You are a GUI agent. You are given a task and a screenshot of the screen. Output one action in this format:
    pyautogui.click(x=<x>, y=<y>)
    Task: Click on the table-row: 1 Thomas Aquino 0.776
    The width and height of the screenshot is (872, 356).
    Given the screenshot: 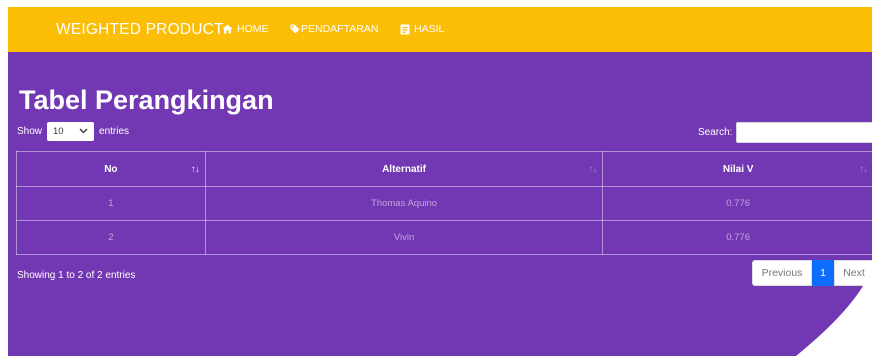 What is the action you would take?
    pyautogui.click(x=444, y=203)
    